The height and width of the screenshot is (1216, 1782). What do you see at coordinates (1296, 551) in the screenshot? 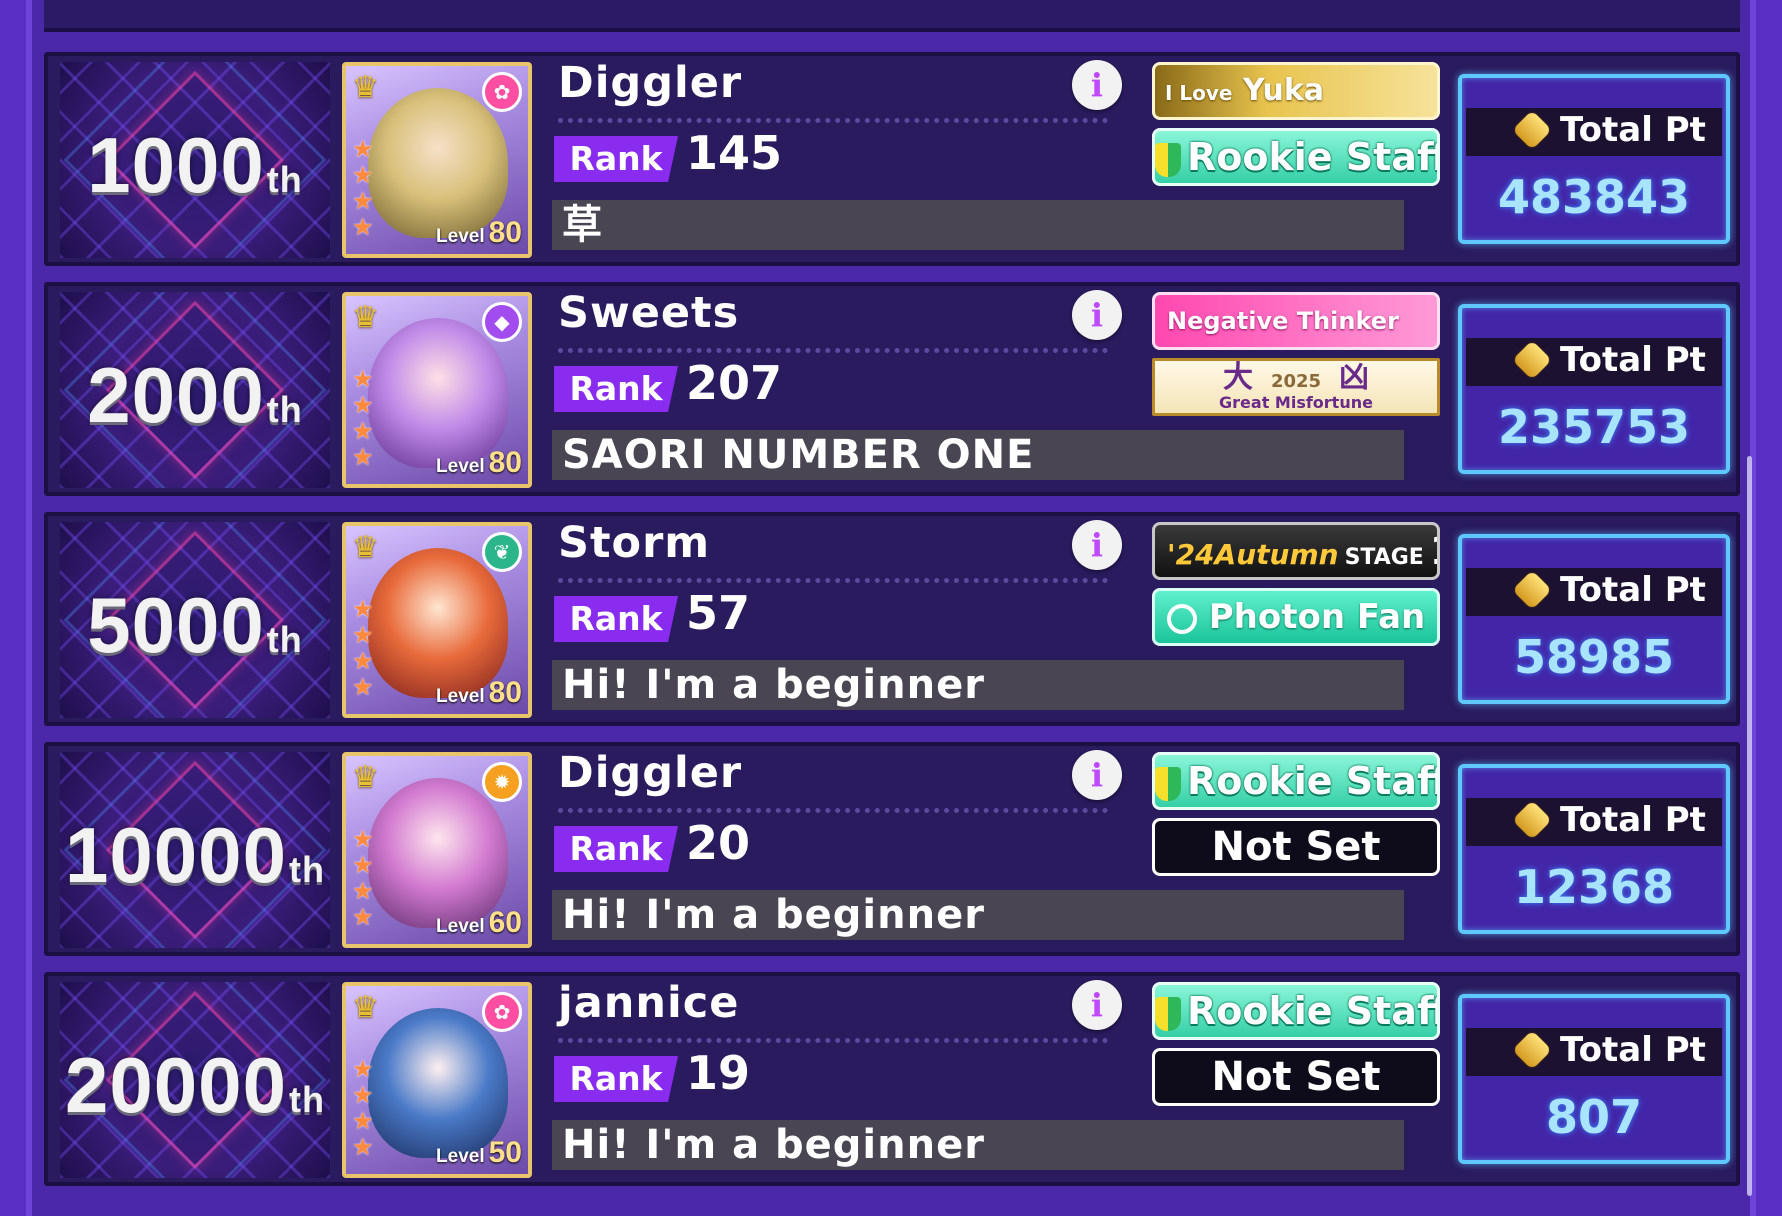
I see `title-badge-top: '24AutumnSTAGE1` at bounding box center [1296, 551].